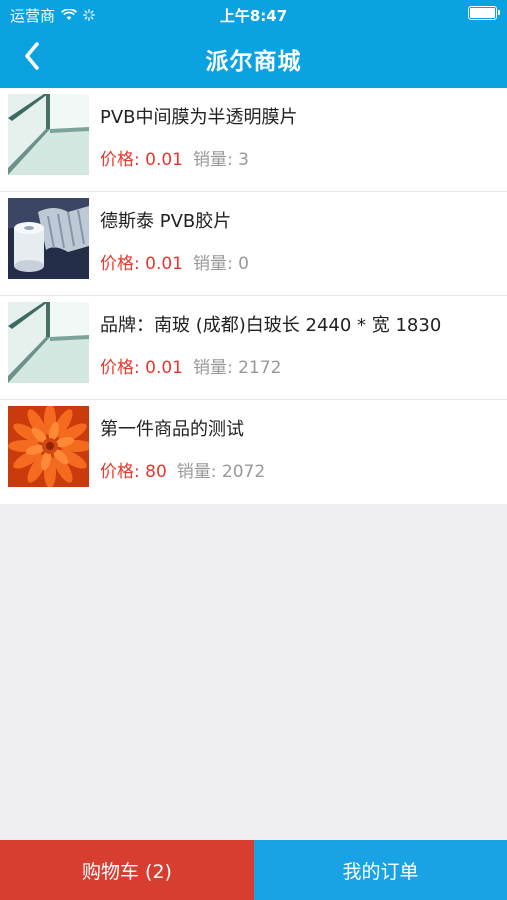 This screenshot has width=507, height=900. What do you see at coordinates (271, 325) in the screenshot?
I see `product-title: 品牌：南玻 (成都)白玻长 2440 * 宽 1830` at bounding box center [271, 325].